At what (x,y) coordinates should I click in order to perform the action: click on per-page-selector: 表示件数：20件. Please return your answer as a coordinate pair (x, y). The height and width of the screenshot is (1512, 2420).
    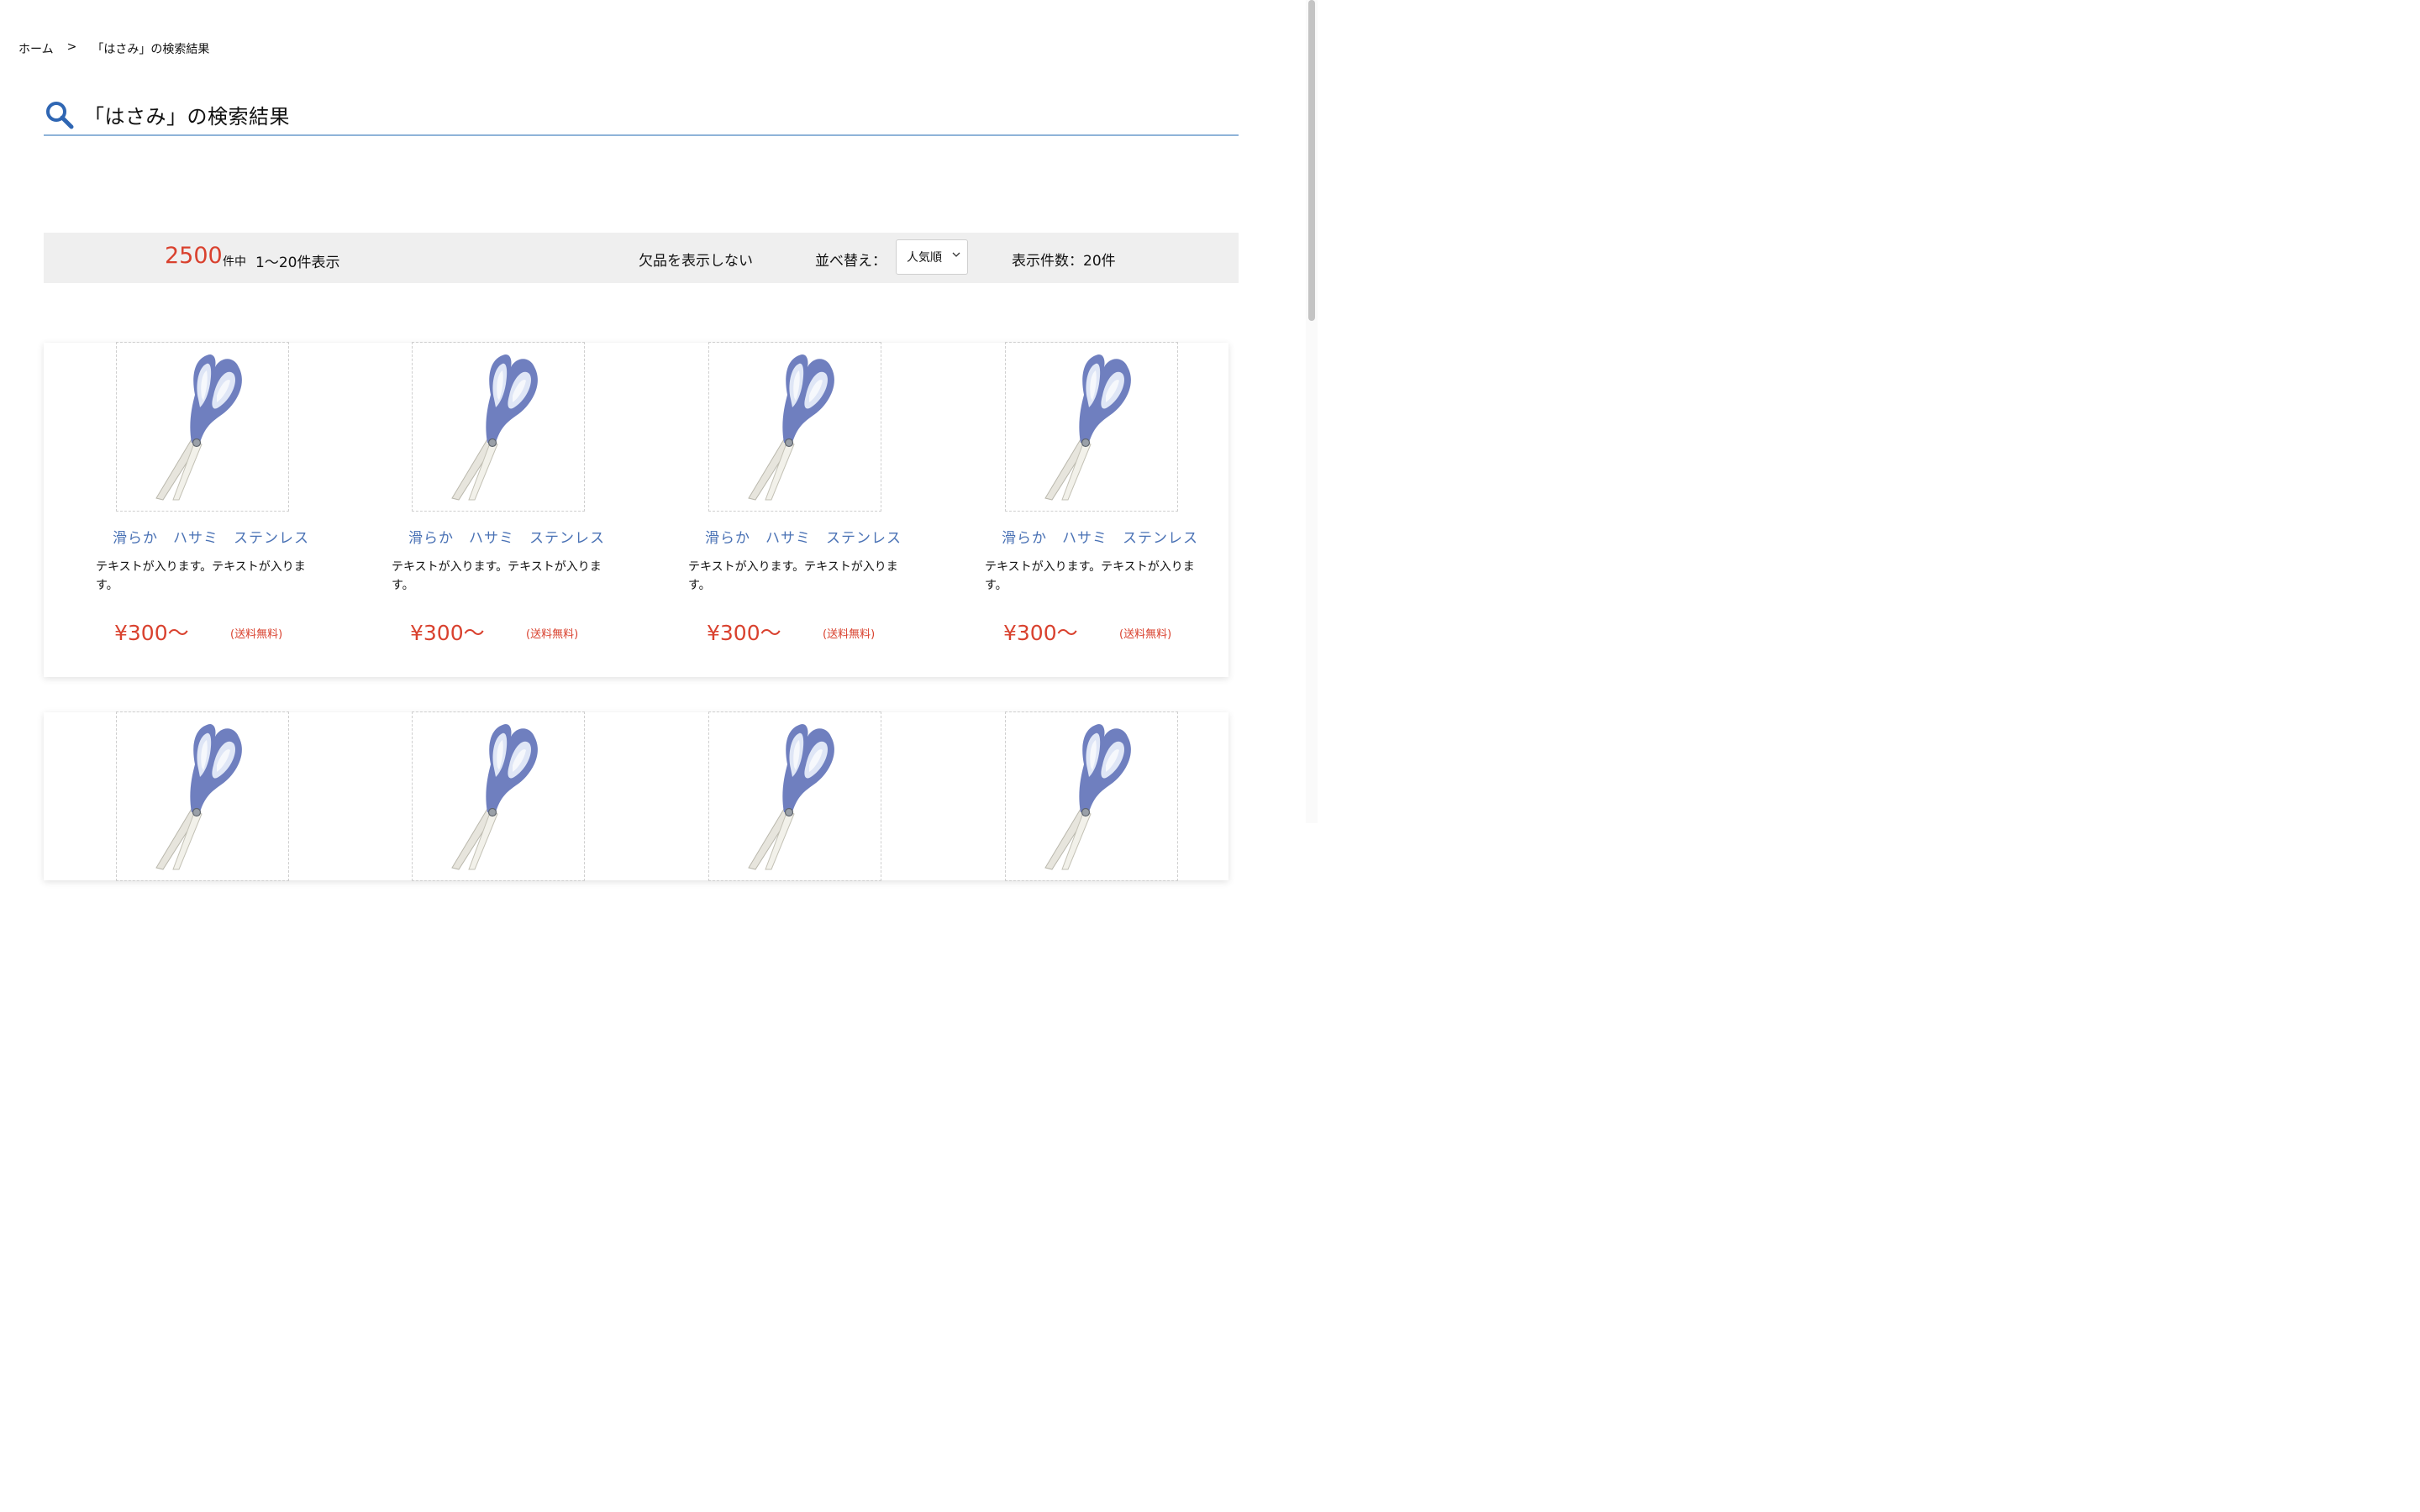
    Looking at the image, I should click on (1064, 259).